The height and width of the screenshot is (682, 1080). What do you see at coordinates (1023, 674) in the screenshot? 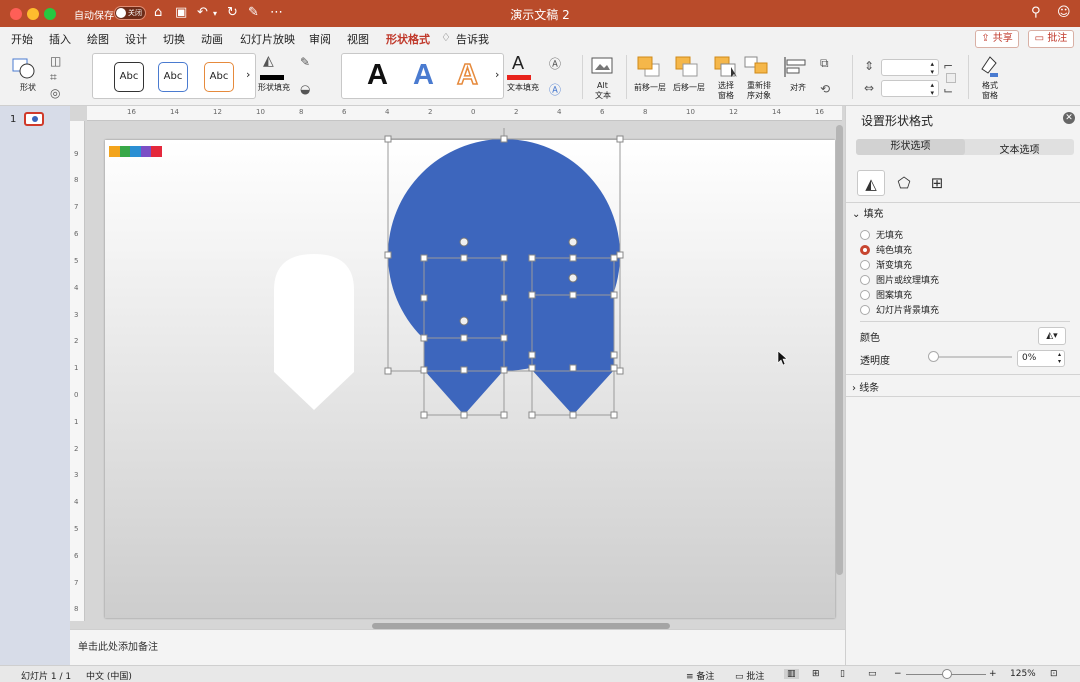
I see `zoom-level: 125%` at bounding box center [1023, 674].